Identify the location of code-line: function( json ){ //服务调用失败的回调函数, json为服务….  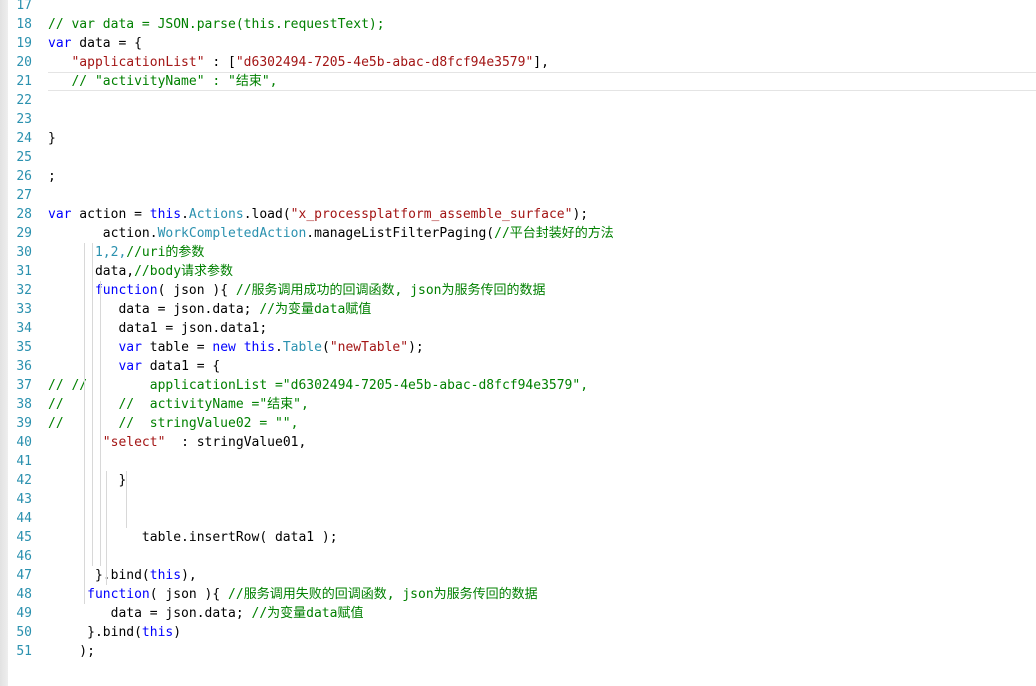
(542, 594).